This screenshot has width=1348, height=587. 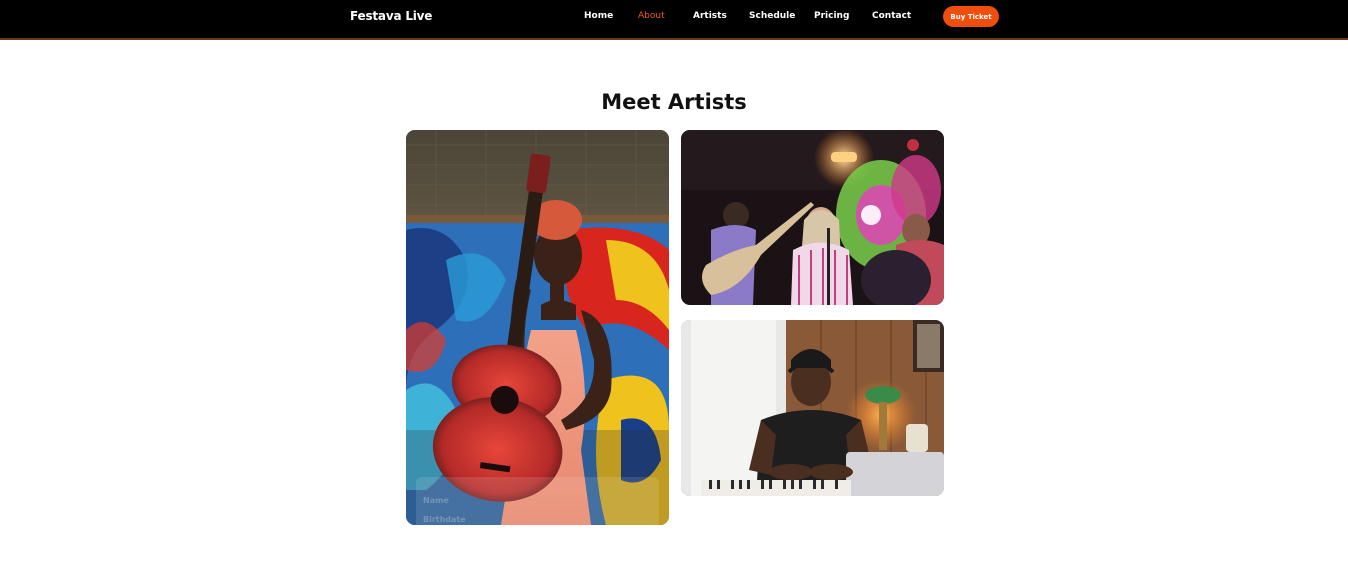 I want to click on nav-link-contact: Contact, so click(x=891, y=16).